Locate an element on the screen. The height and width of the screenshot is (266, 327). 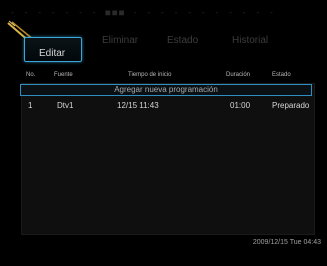
cell-source: Dtv1 is located at coordinates (65, 105).